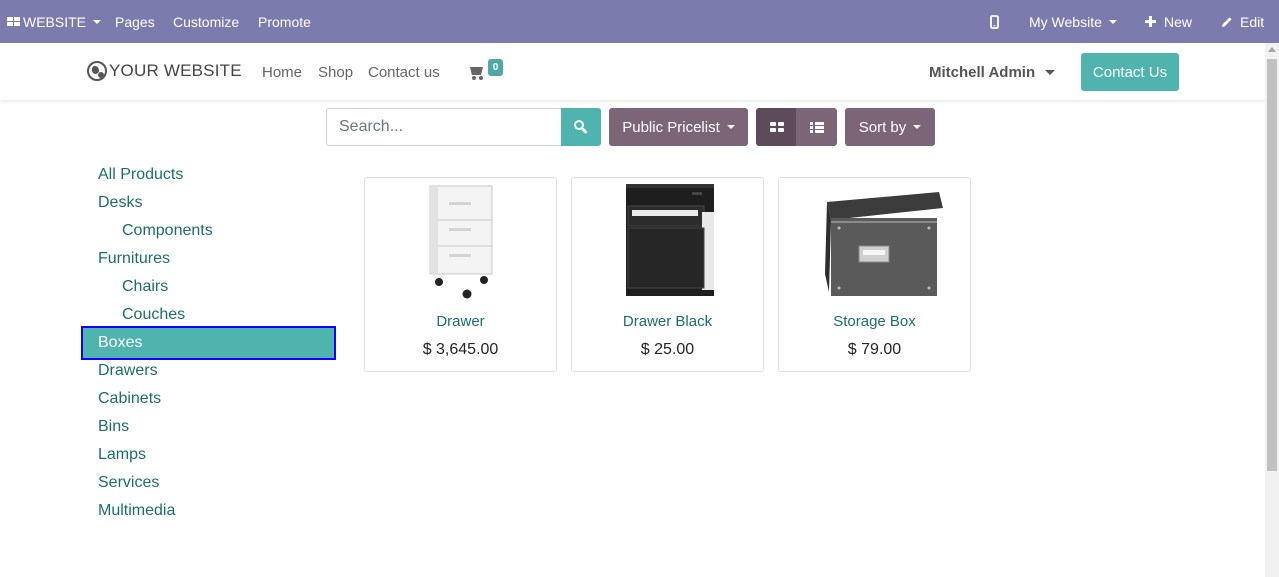 This screenshot has width=1279, height=577. What do you see at coordinates (667, 349) in the screenshot?
I see `product-price: $ 25.00` at bounding box center [667, 349].